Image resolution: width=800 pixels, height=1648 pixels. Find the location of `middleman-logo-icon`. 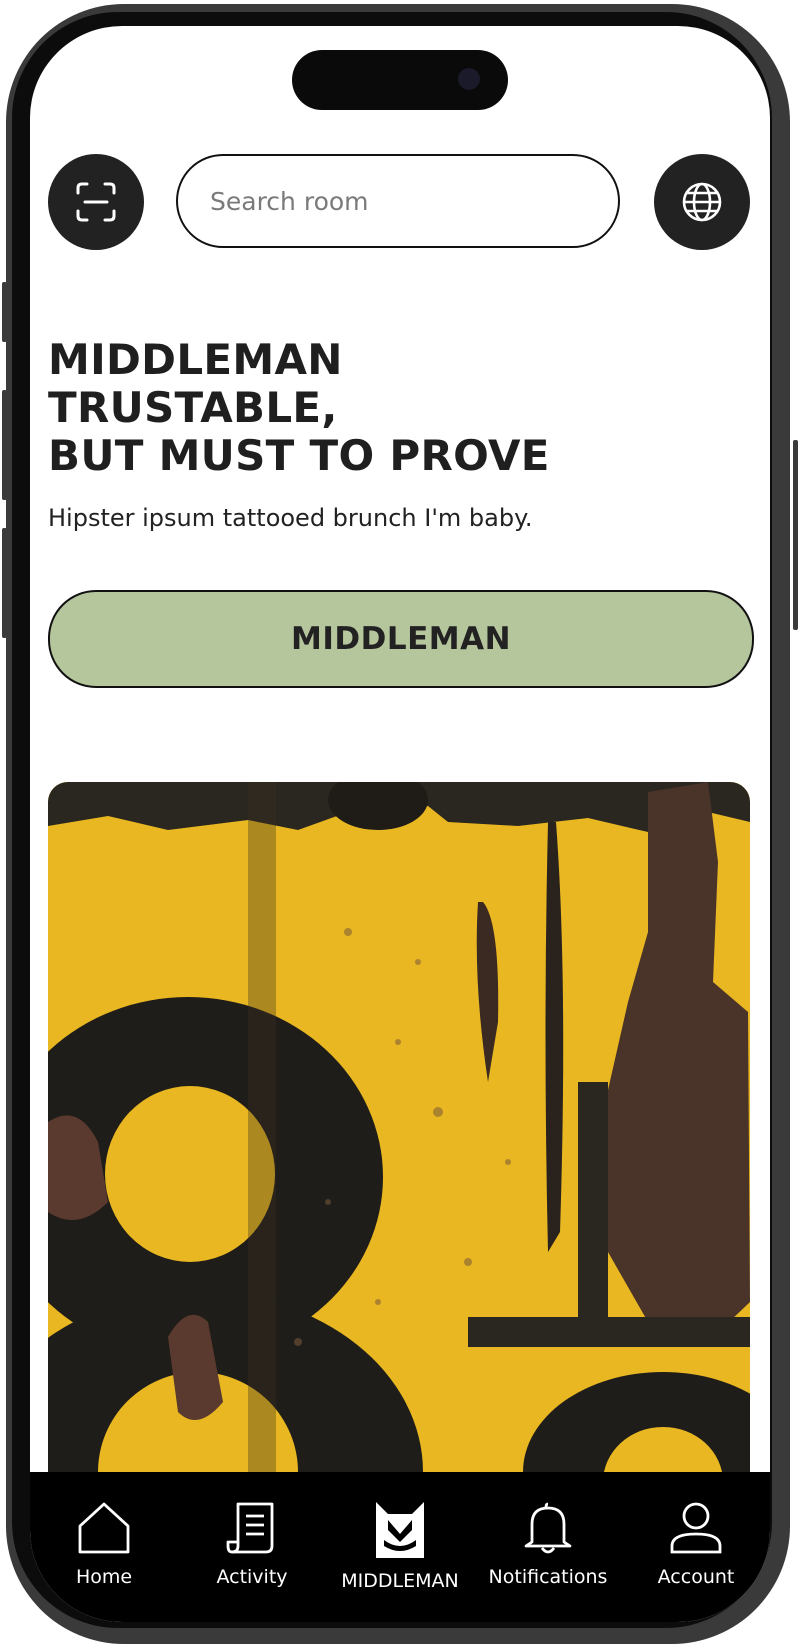

middleman-logo-icon is located at coordinates (400, 1530).